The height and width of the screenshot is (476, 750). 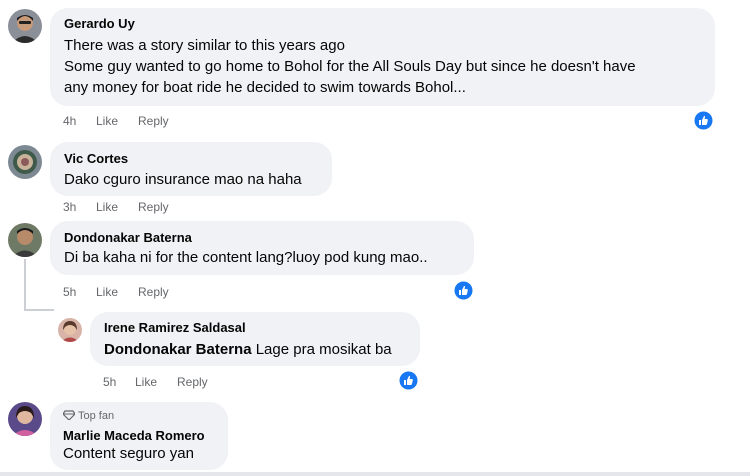 I want to click on top-fan-label: Top fan, so click(x=96, y=416).